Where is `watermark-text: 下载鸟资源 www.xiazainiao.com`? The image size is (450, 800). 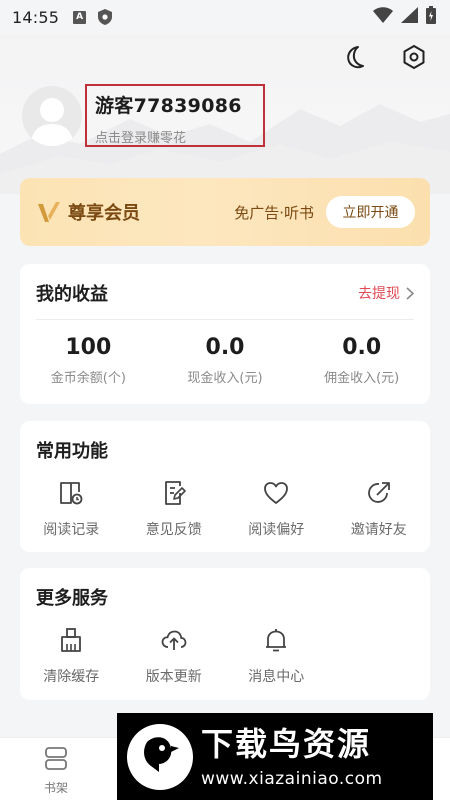
watermark-text: 下载鸟资源 www.xiazainiao.com is located at coordinates (292, 757).